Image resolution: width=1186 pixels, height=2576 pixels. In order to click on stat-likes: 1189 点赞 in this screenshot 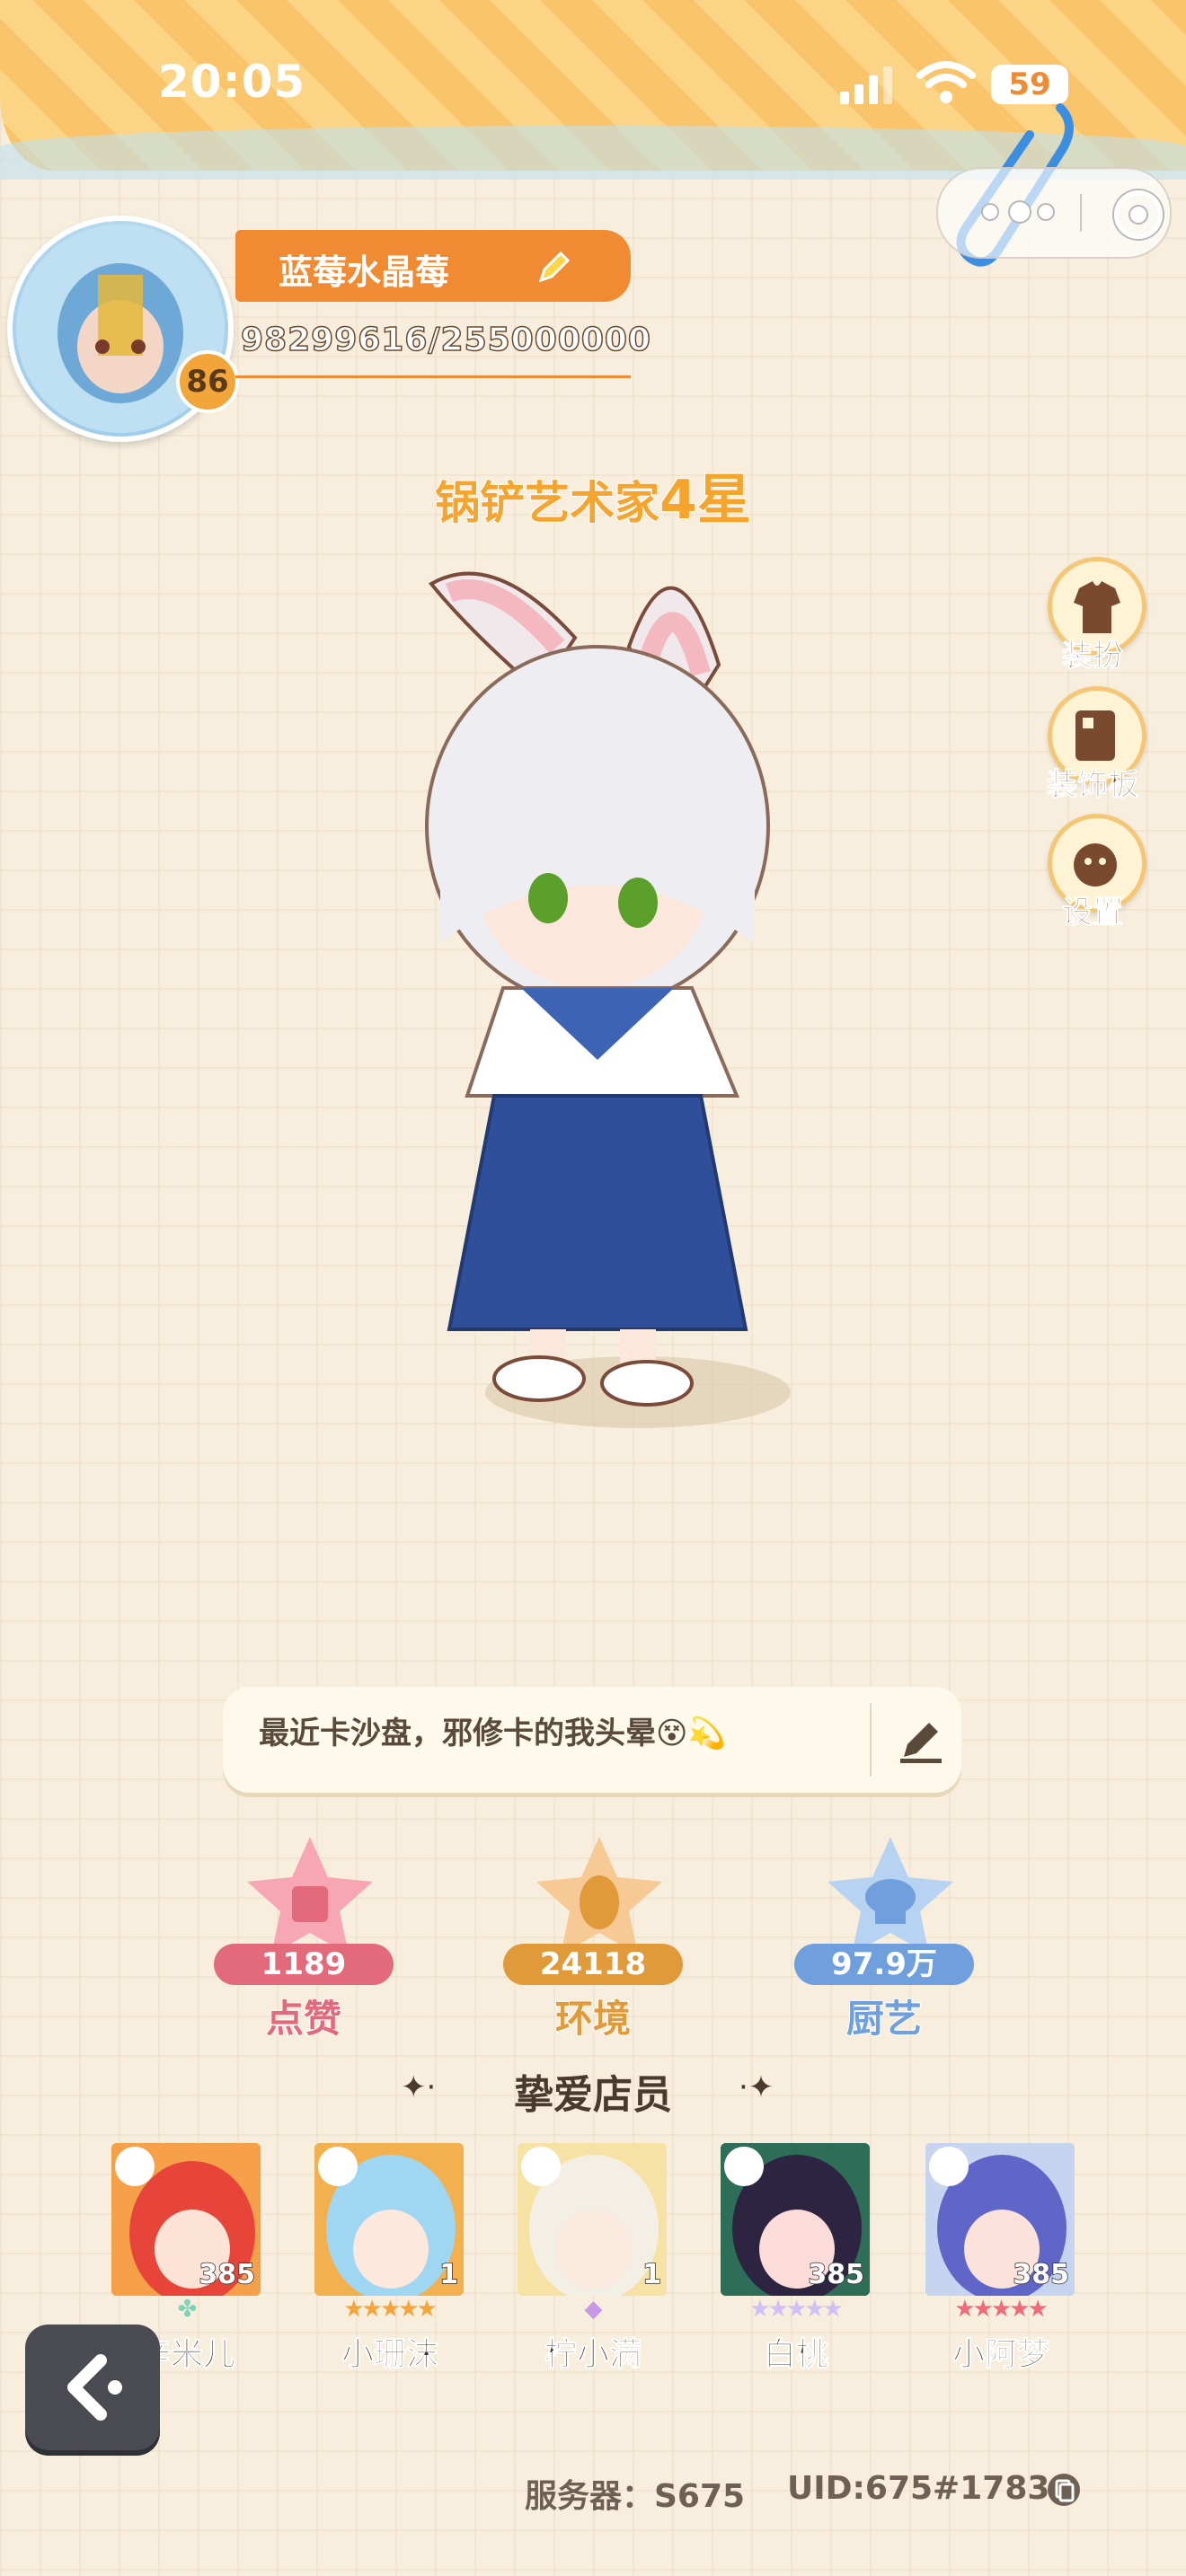, I will do `click(305, 1937)`.